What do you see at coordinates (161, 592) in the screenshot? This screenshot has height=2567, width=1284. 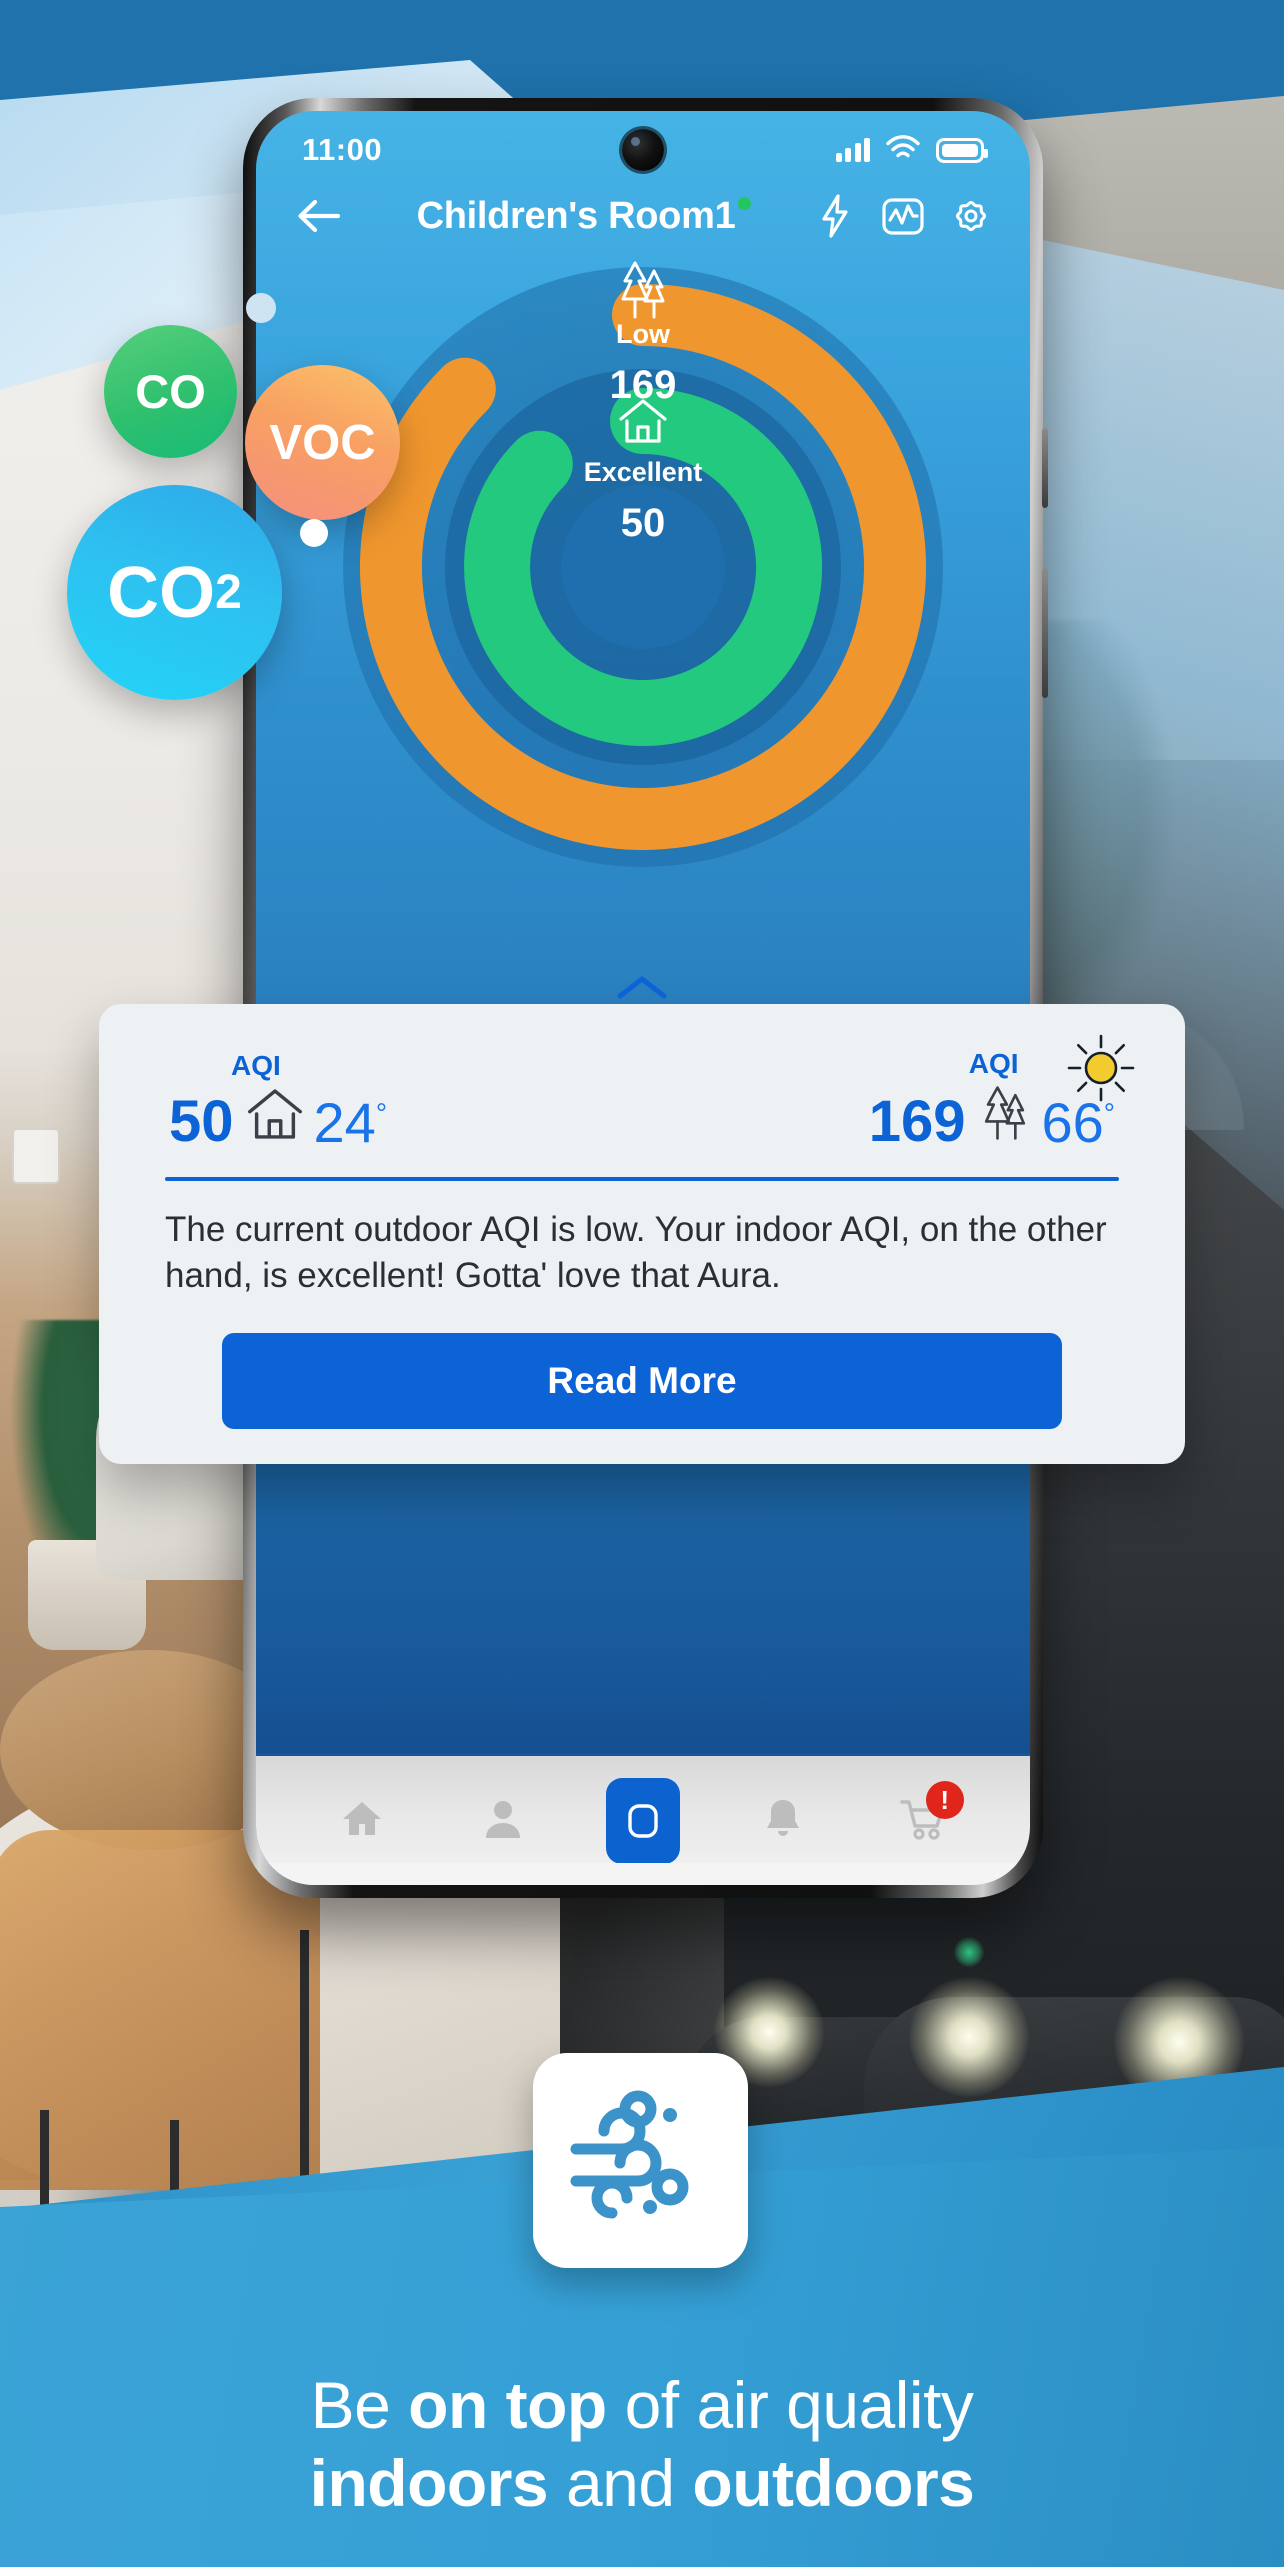 I see `bubble-co2-label: CO` at bounding box center [161, 592].